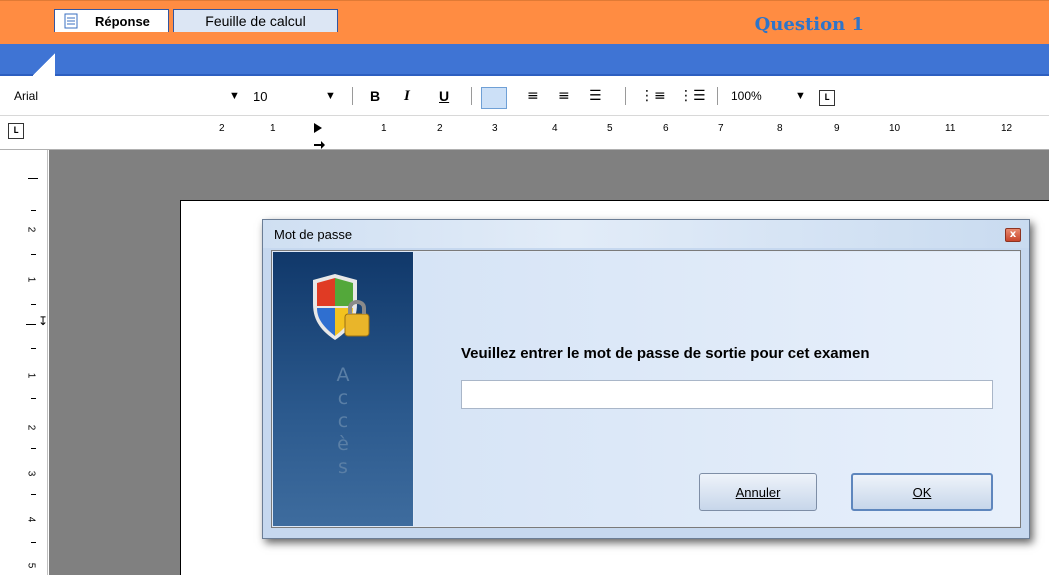 The image size is (1049, 575). I want to click on align-right-icon: ≡, so click(564, 96).